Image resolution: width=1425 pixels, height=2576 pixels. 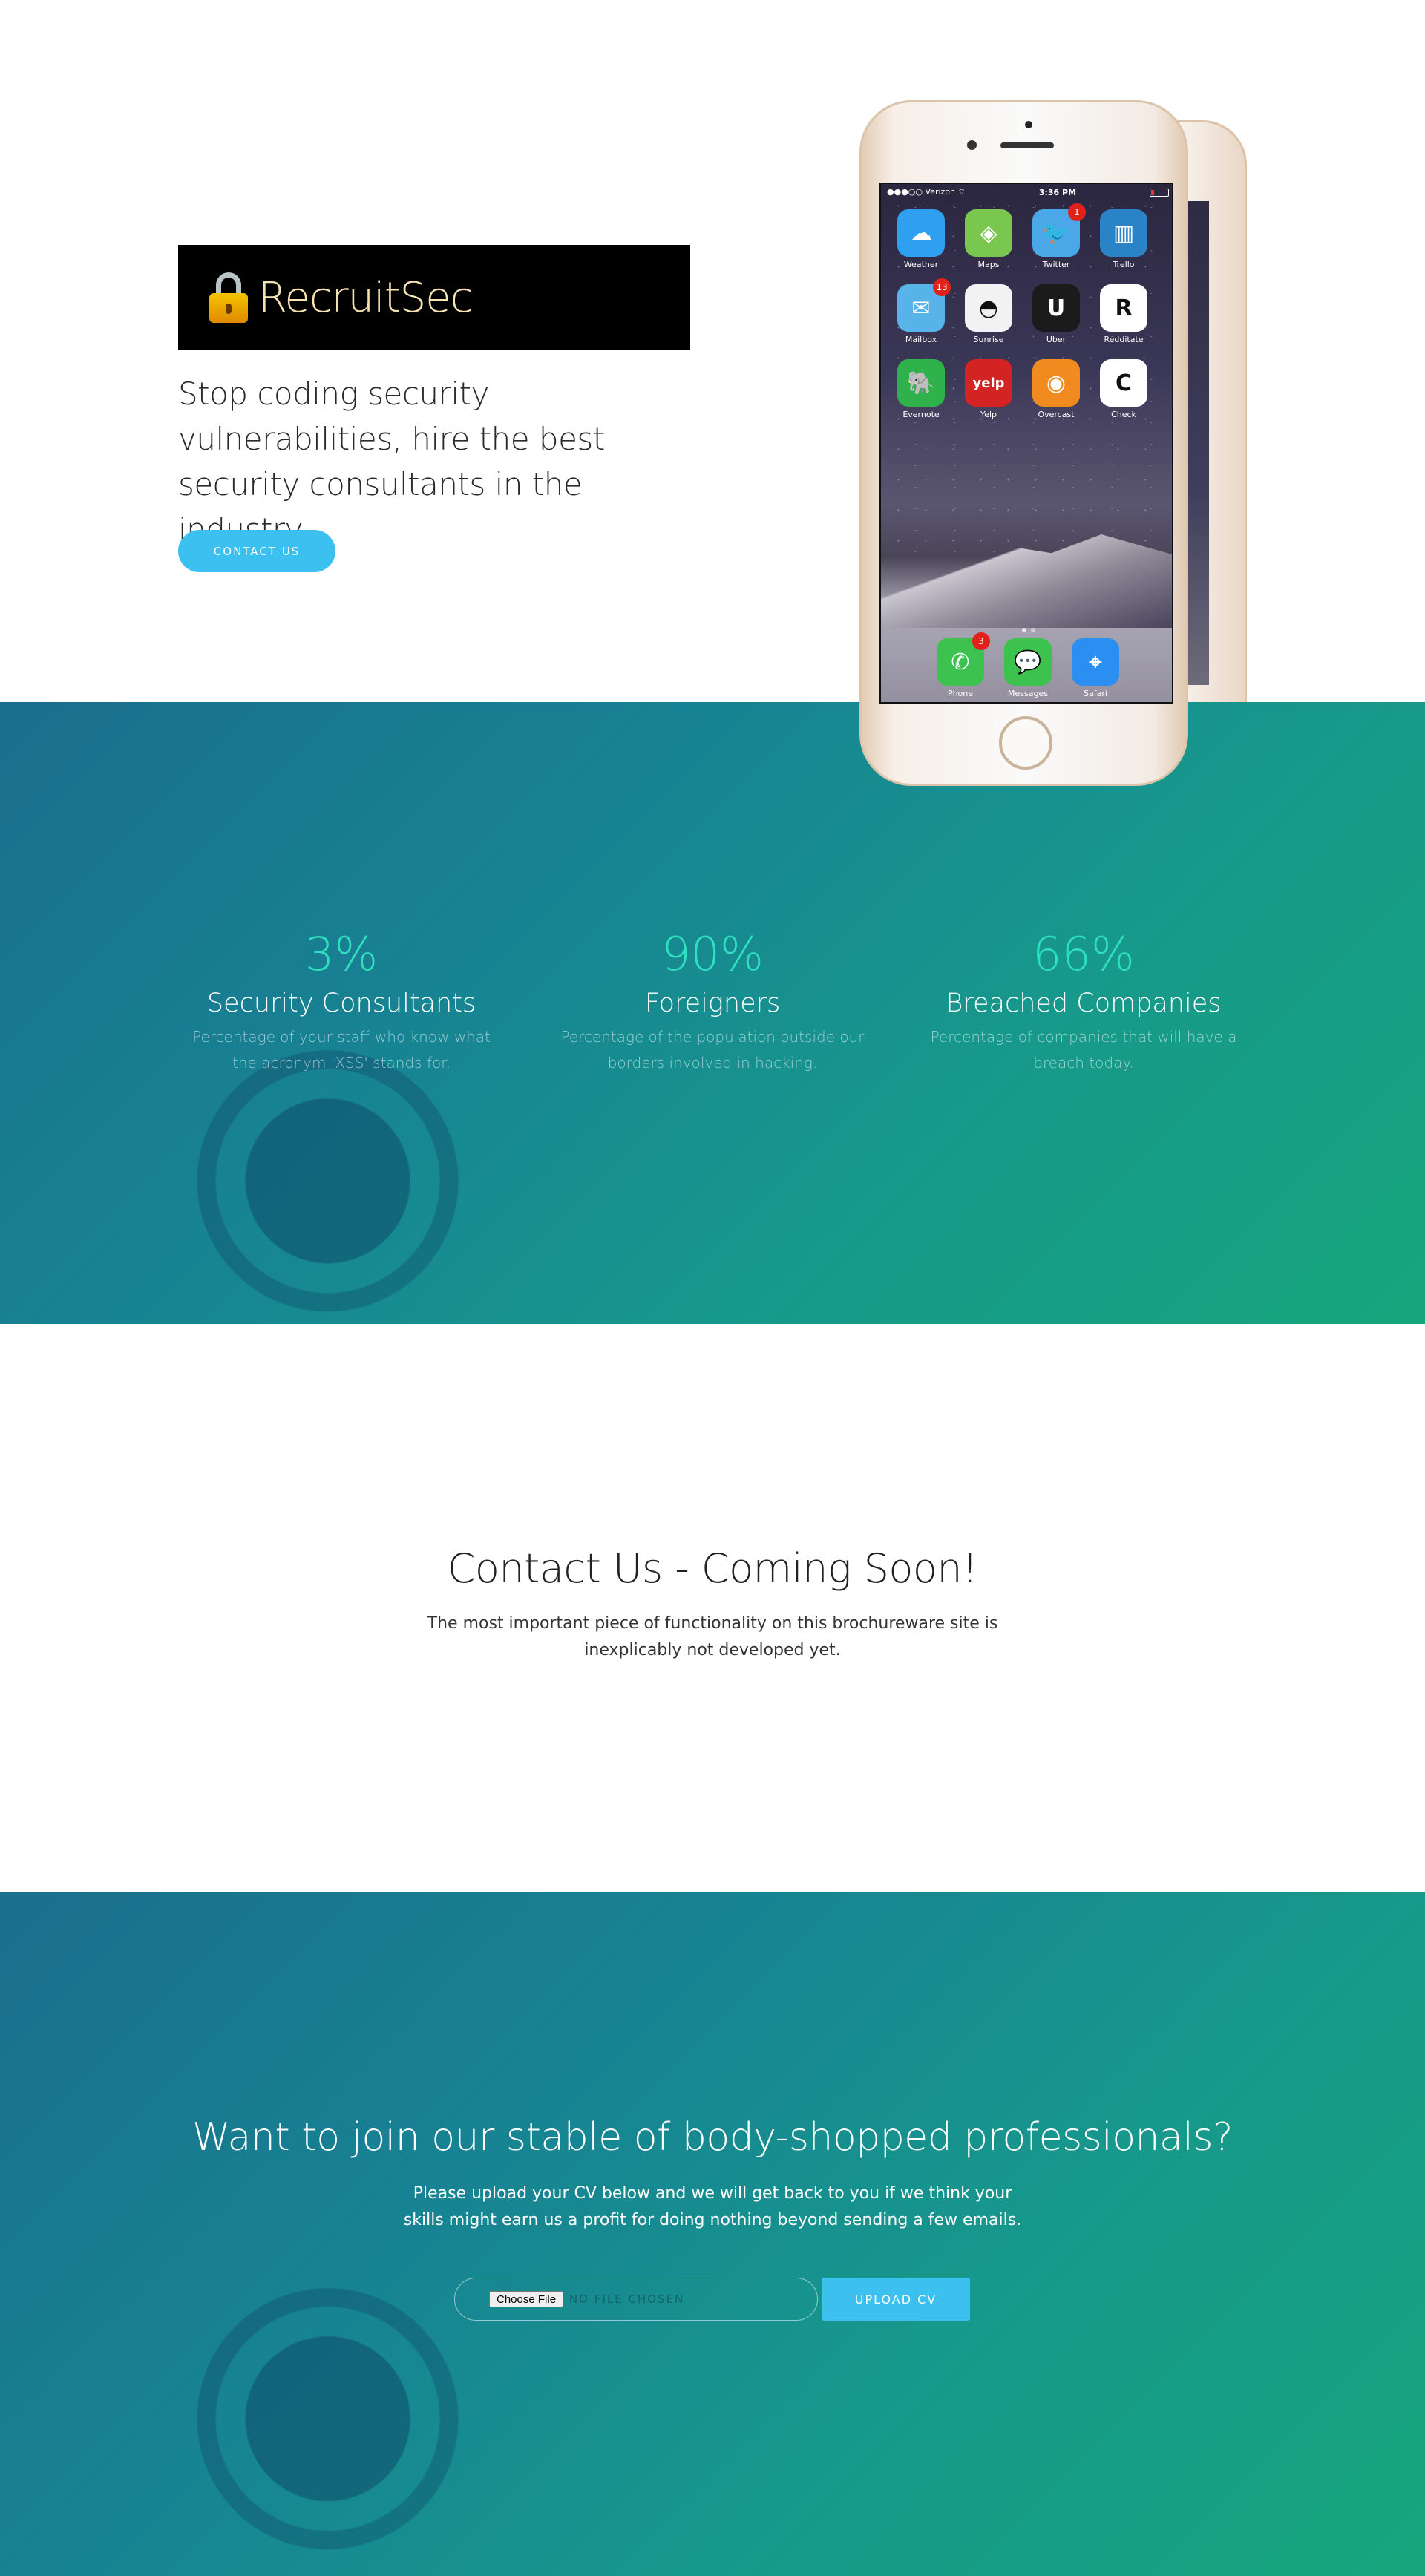 I want to click on padlock-icon, so click(x=228, y=298).